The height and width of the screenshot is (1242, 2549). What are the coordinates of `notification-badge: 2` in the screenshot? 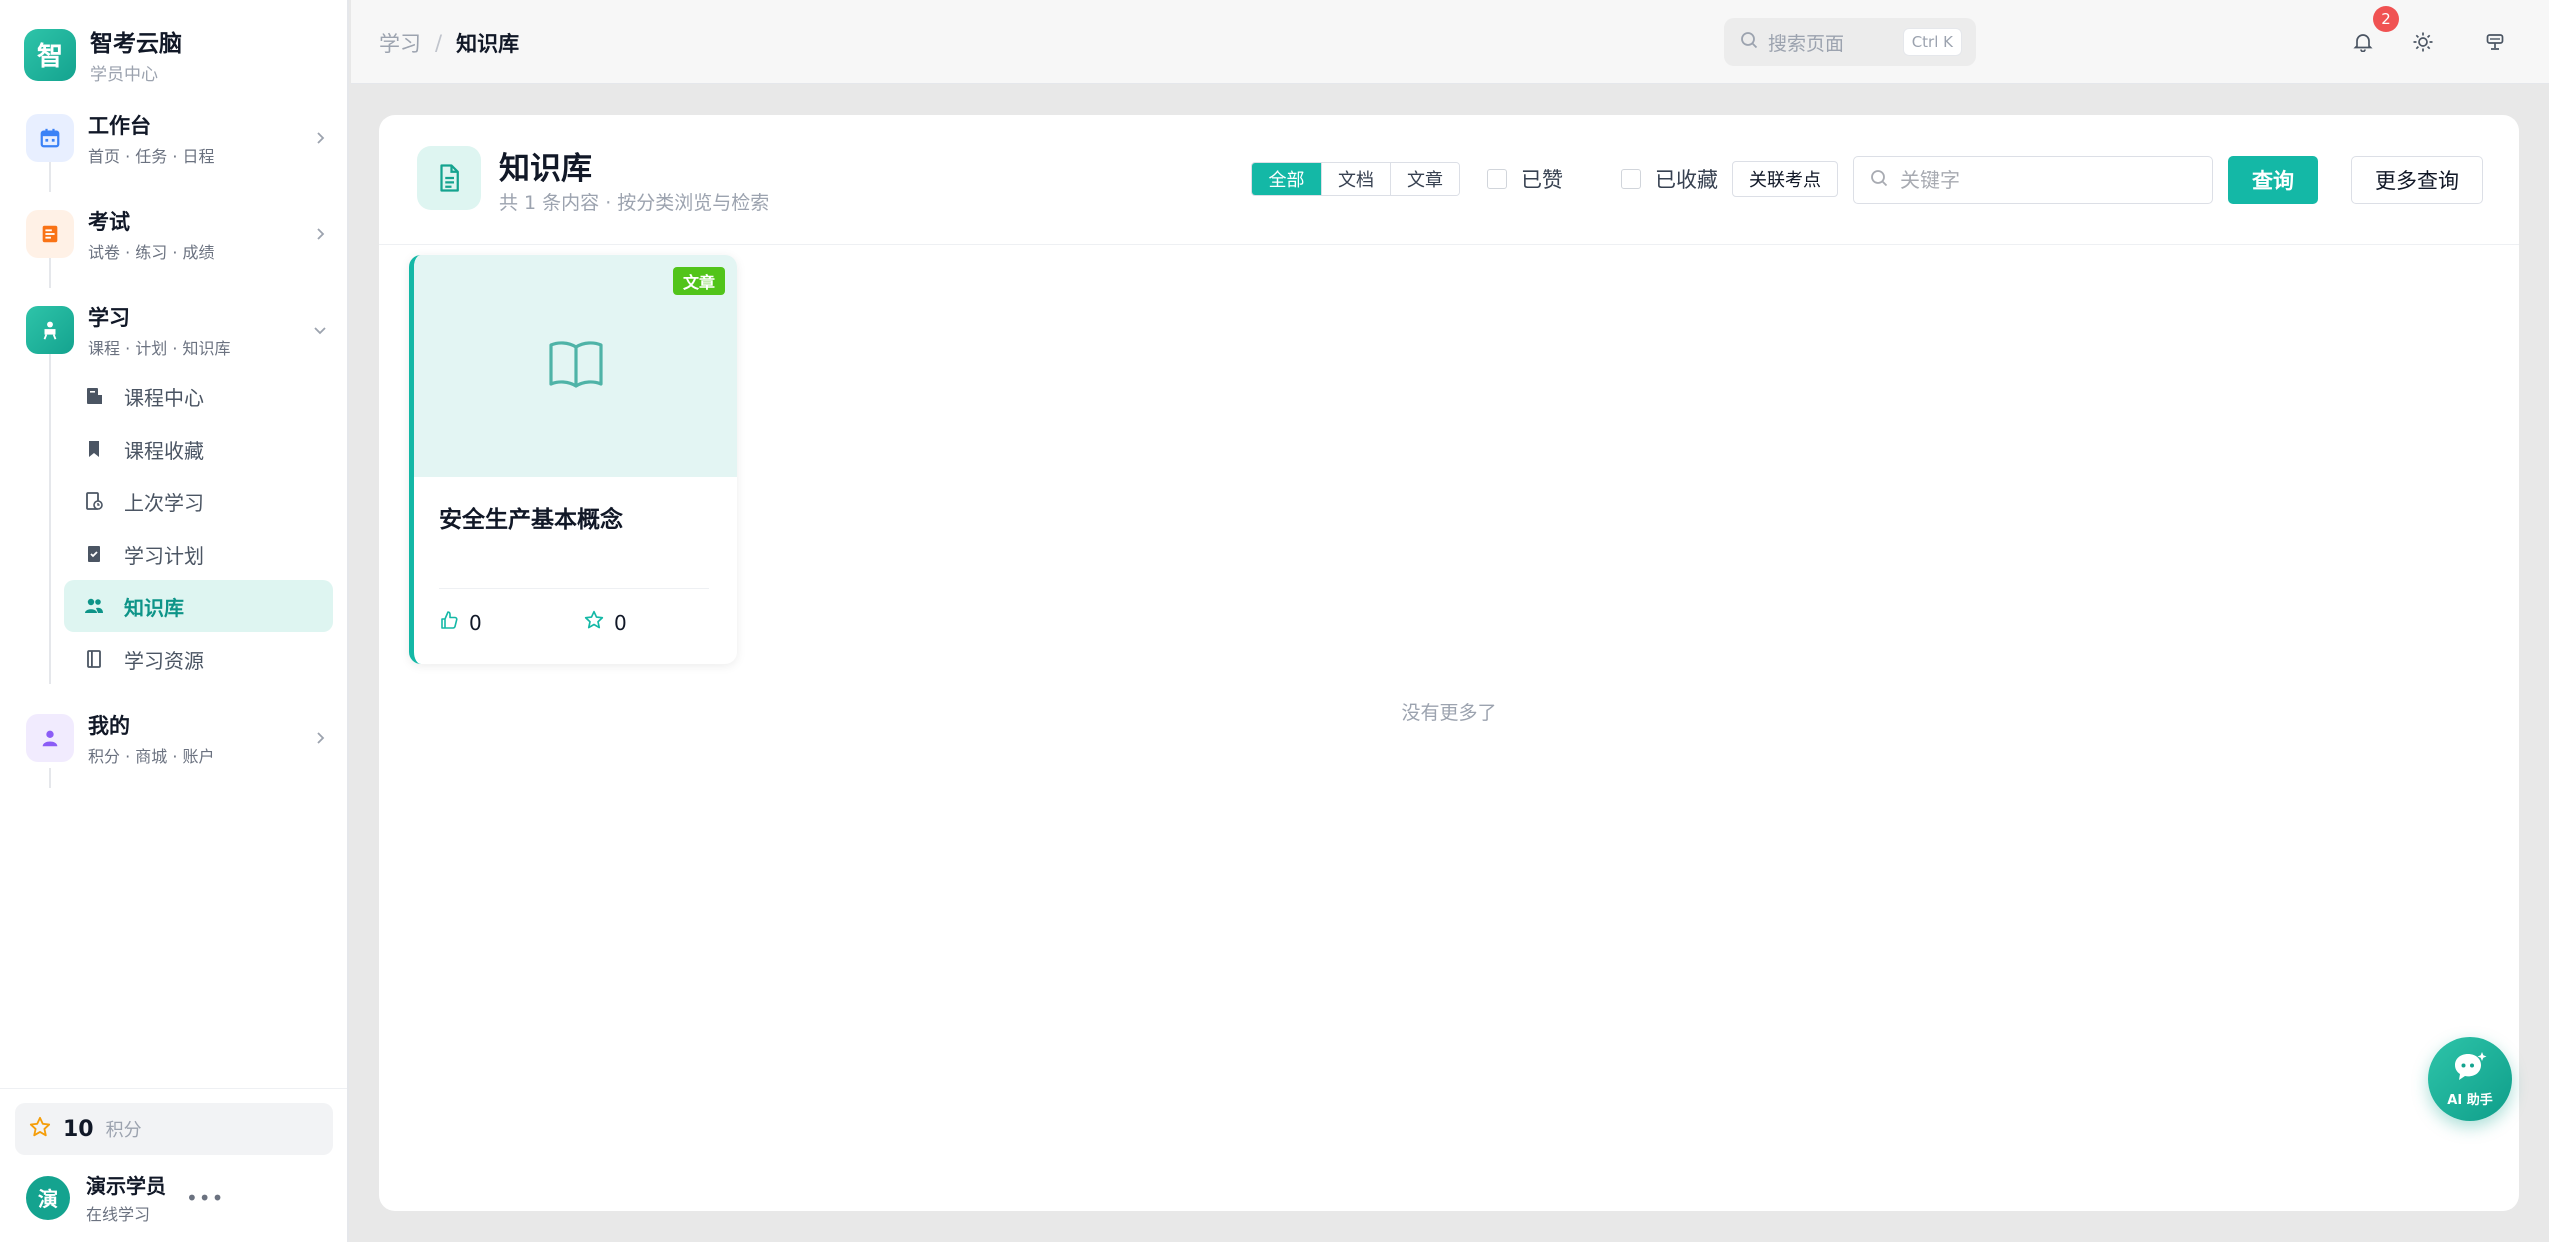 It's located at (2386, 19).